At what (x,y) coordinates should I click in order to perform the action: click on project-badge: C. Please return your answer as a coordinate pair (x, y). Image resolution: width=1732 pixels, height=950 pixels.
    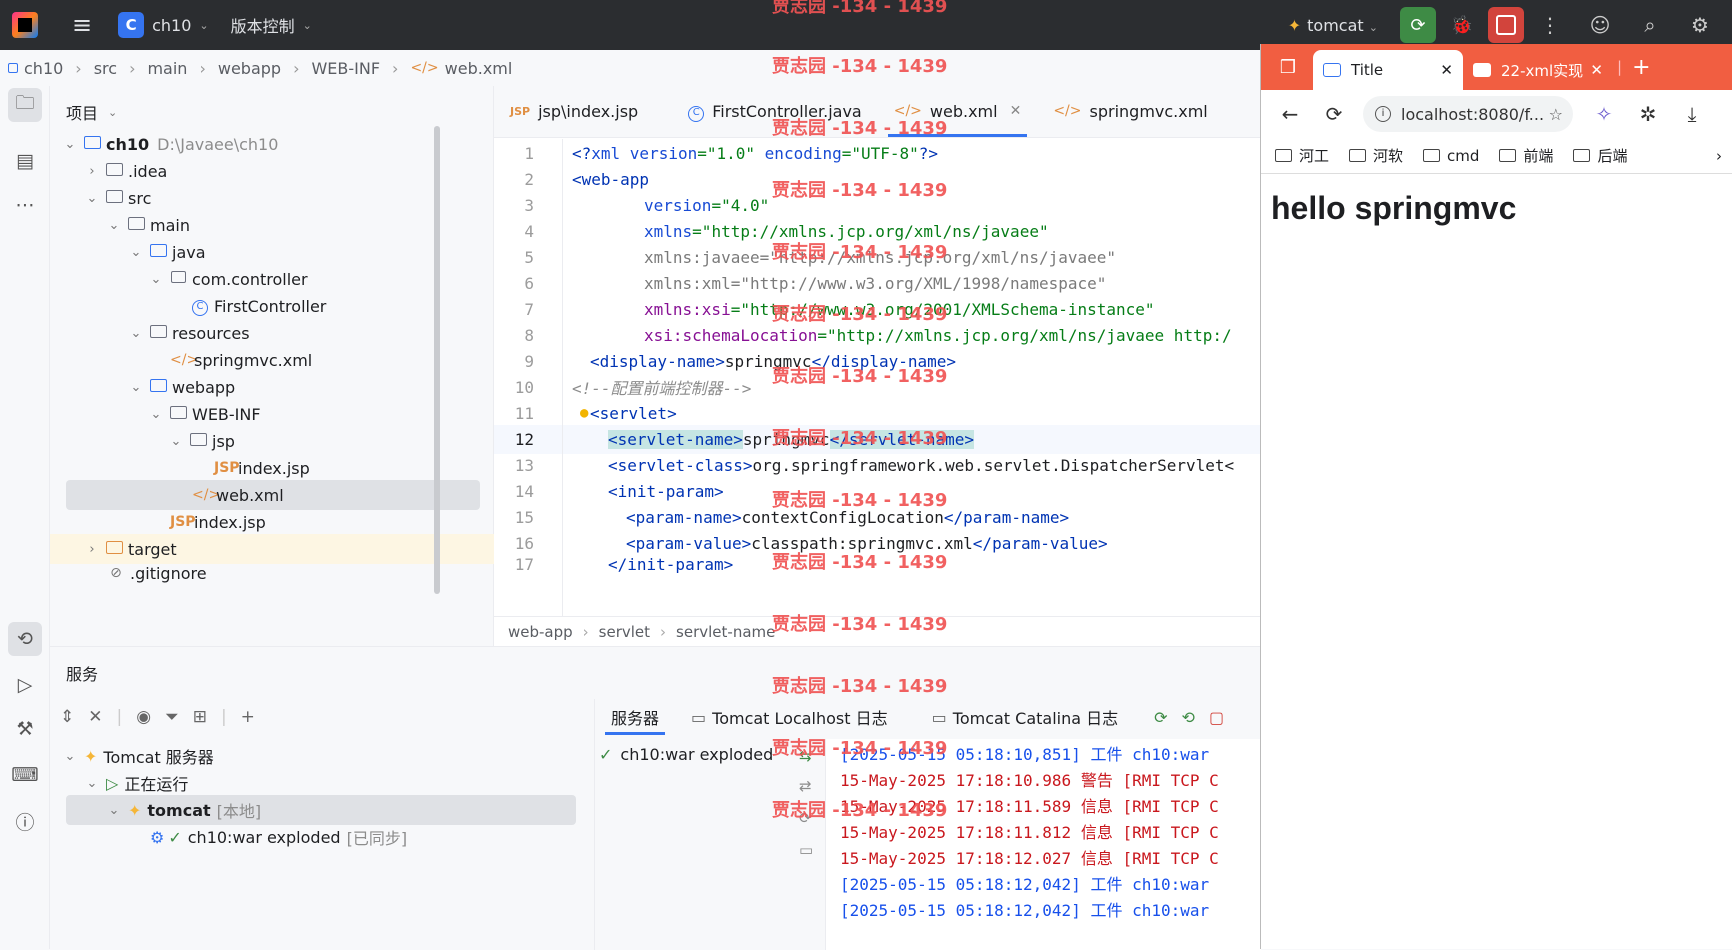
    Looking at the image, I should click on (131, 25).